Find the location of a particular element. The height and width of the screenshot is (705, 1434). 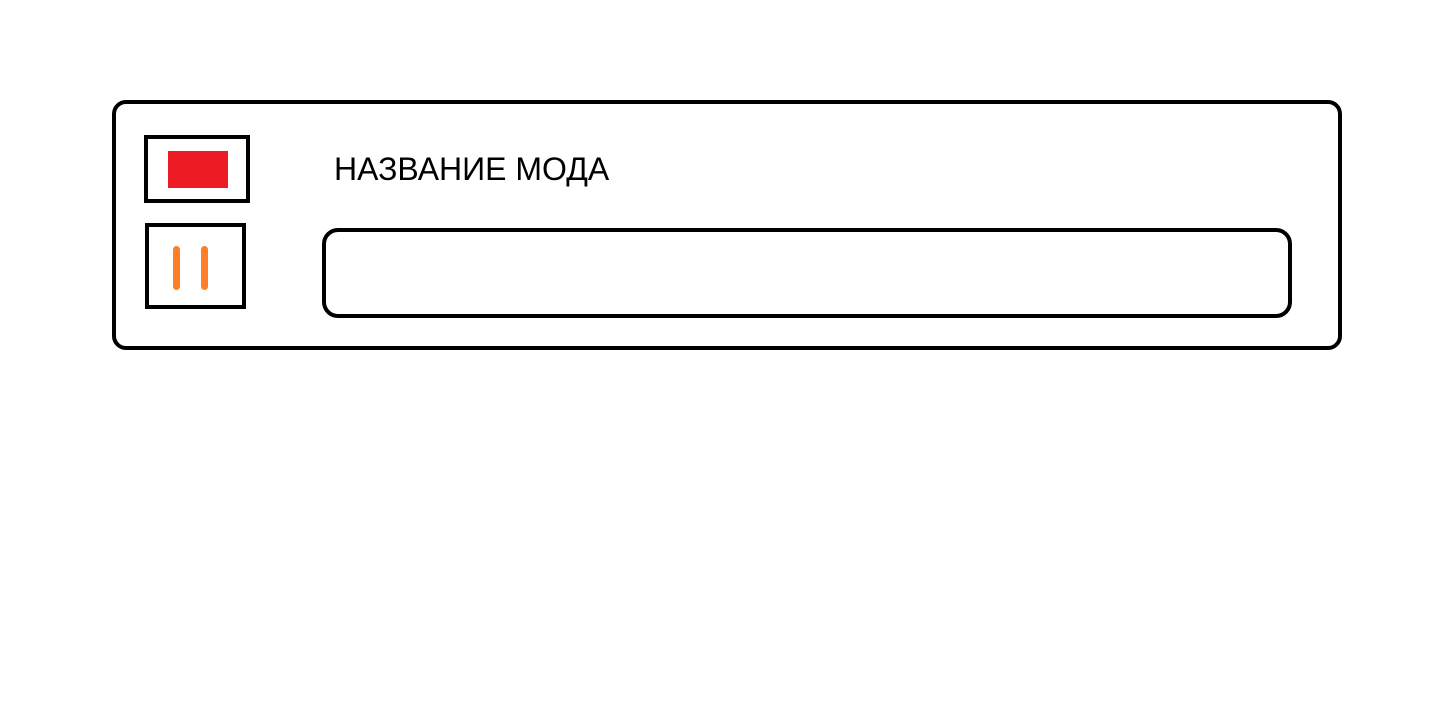

mod-title: НАЗВАНИЕ МОДА is located at coordinates (472, 169).